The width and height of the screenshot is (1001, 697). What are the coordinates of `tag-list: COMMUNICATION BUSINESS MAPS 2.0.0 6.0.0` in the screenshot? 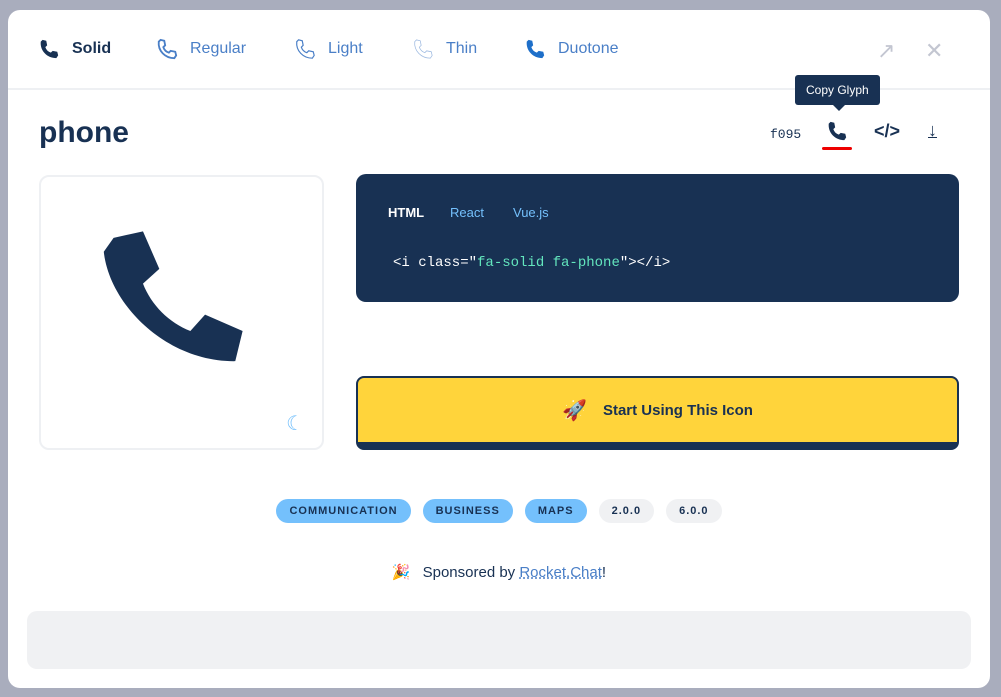 It's located at (499, 511).